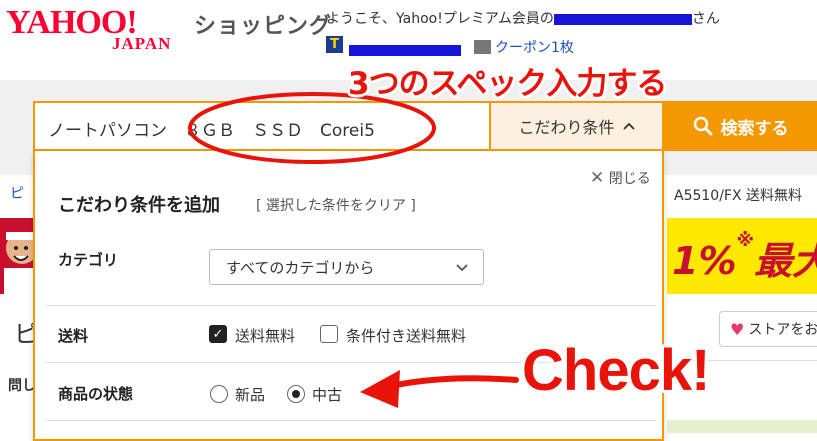 Image resolution: width=817 pixels, height=441 pixels. Describe the element at coordinates (439, 389) in the screenshot. I see `check-arrow` at that location.